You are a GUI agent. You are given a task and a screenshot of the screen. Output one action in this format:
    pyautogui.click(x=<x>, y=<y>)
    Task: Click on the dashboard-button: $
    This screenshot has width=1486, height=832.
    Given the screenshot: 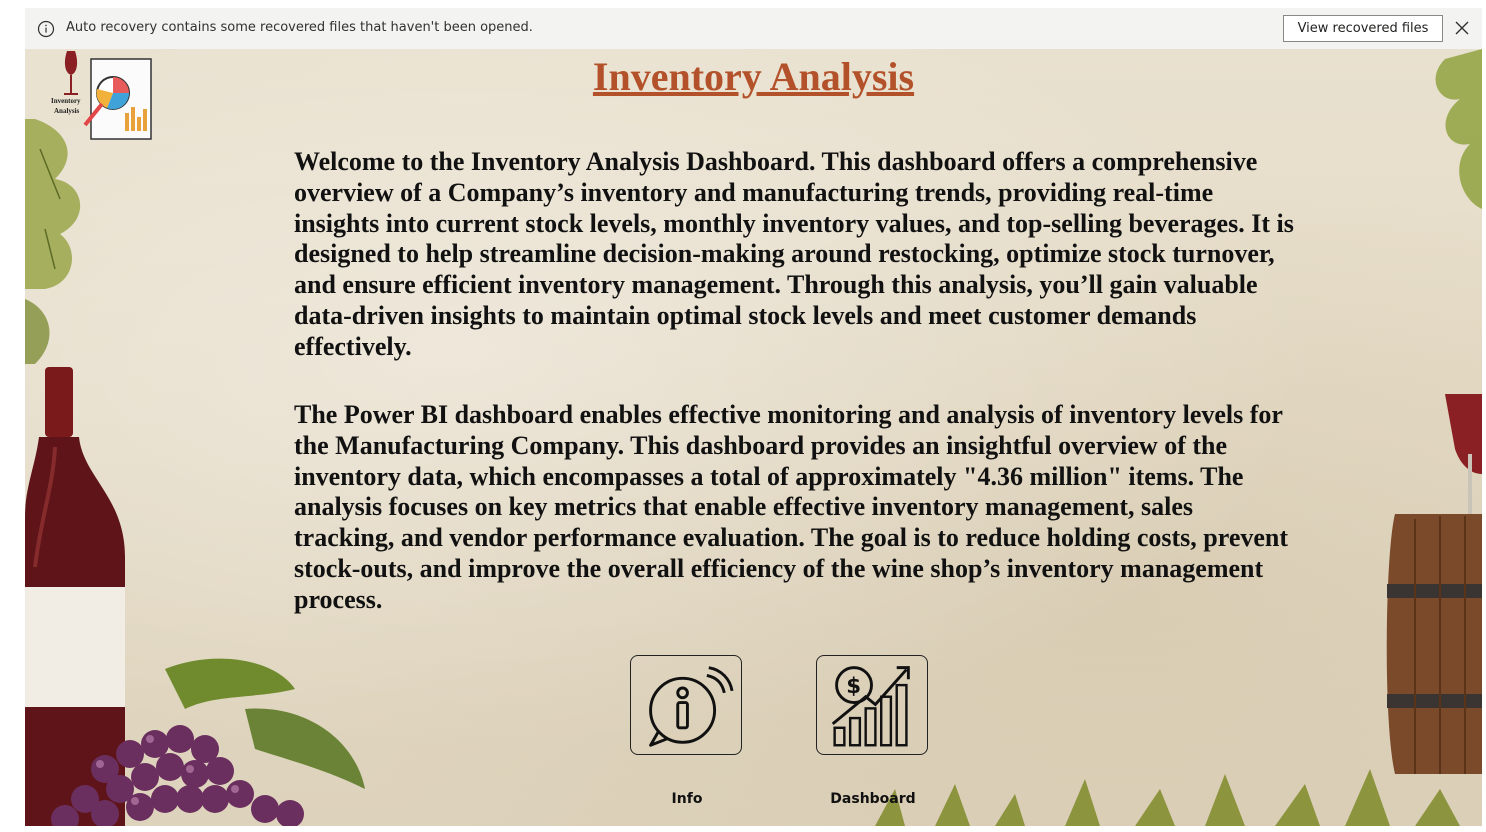 What is the action you would take?
    pyautogui.click(x=872, y=705)
    